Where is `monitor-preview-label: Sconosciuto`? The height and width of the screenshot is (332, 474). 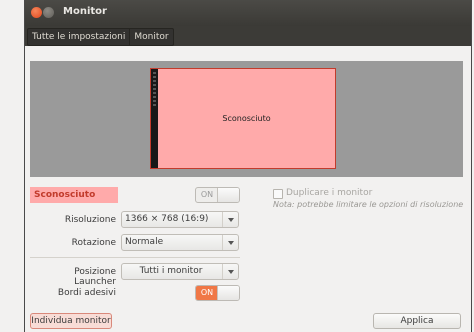
monitor-preview-label: Sconosciuto is located at coordinates (246, 118).